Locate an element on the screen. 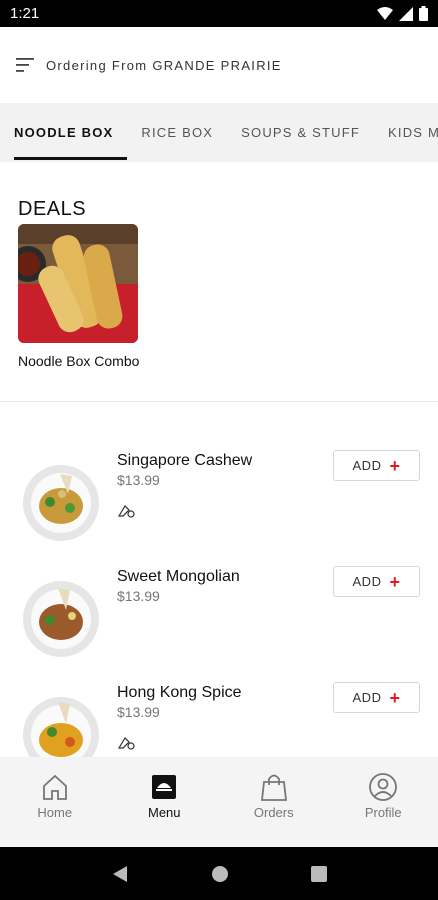 The width and height of the screenshot is (438, 900). sweet-mongolian-image is located at coordinates (61, 619).